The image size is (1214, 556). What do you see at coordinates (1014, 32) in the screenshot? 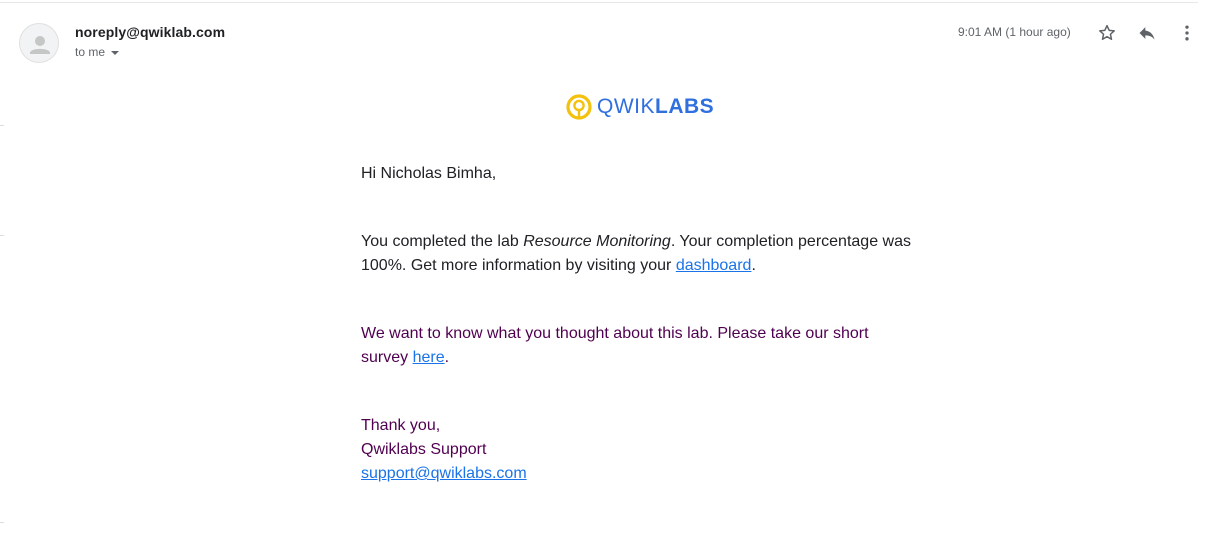
I see `message-timestamp: 9:01 AM (1 hour ago)` at bounding box center [1014, 32].